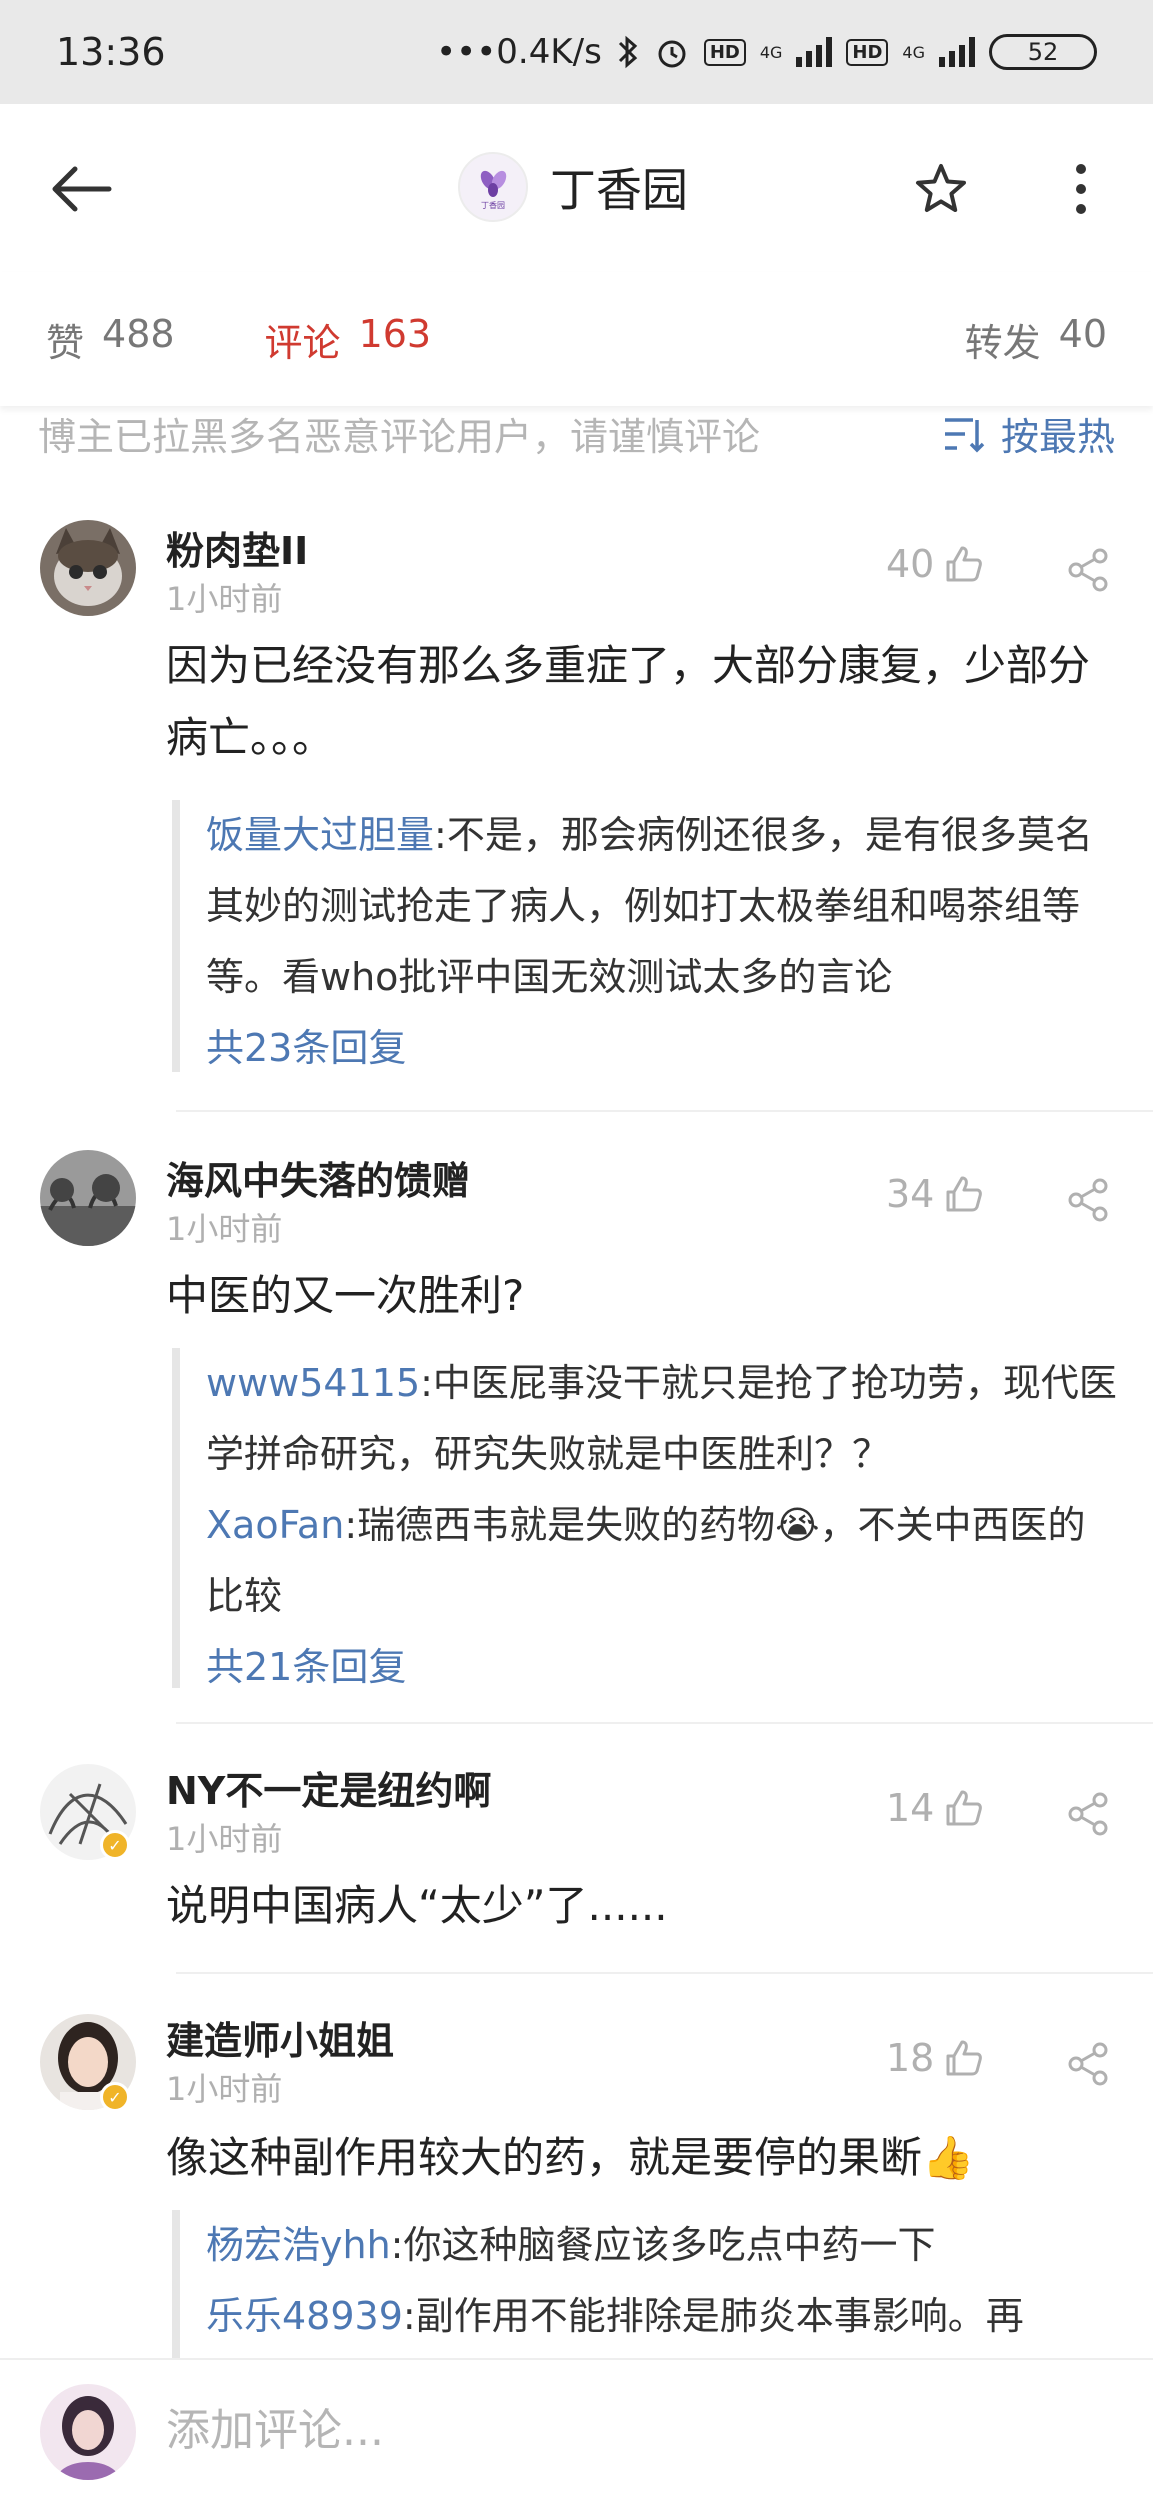  I want to click on like-button: 34, so click(935, 1194).